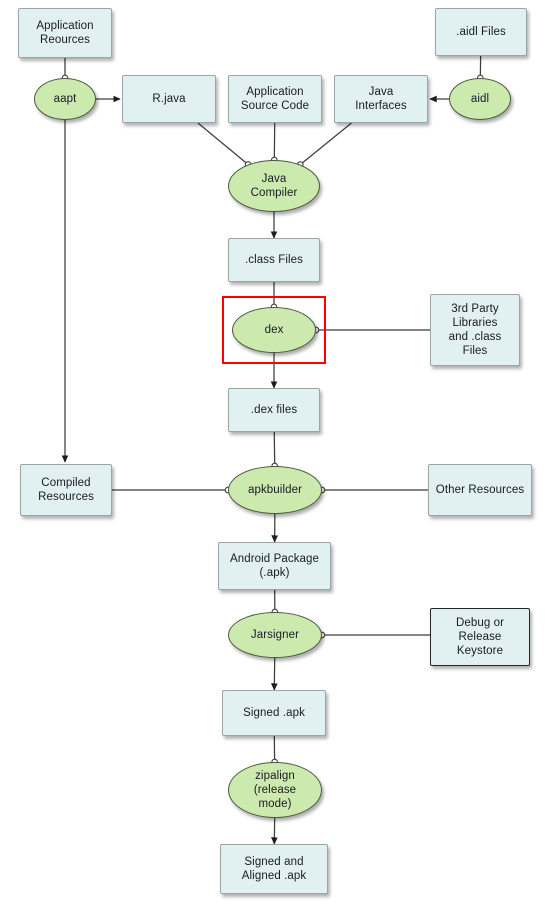 Image resolution: width=550 pixels, height=904 pixels. I want to click on node-label-dex-files: .dex files, so click(274, 409).